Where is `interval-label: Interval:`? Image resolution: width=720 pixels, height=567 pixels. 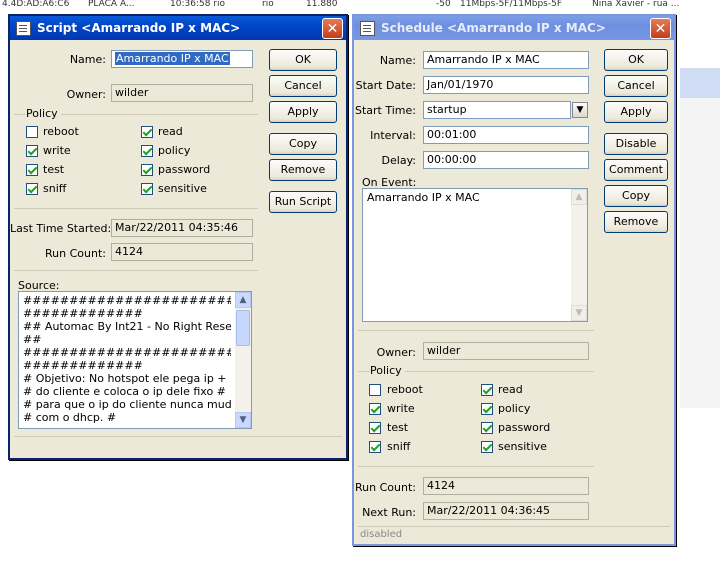 interval-label: Interval: is located at coordinates (393, 135).